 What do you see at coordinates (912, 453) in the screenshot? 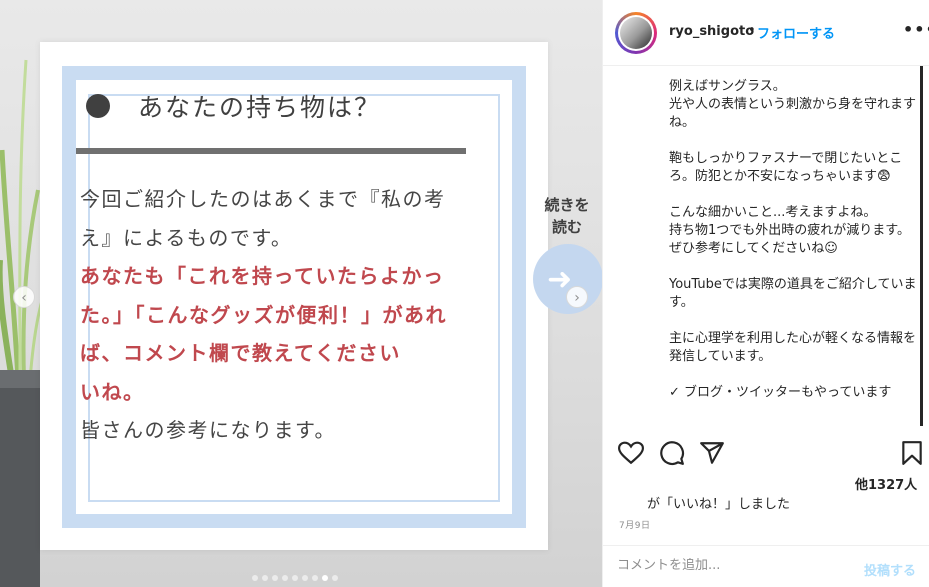
I see `bookmark-icon` at bounding box center [912, 453].